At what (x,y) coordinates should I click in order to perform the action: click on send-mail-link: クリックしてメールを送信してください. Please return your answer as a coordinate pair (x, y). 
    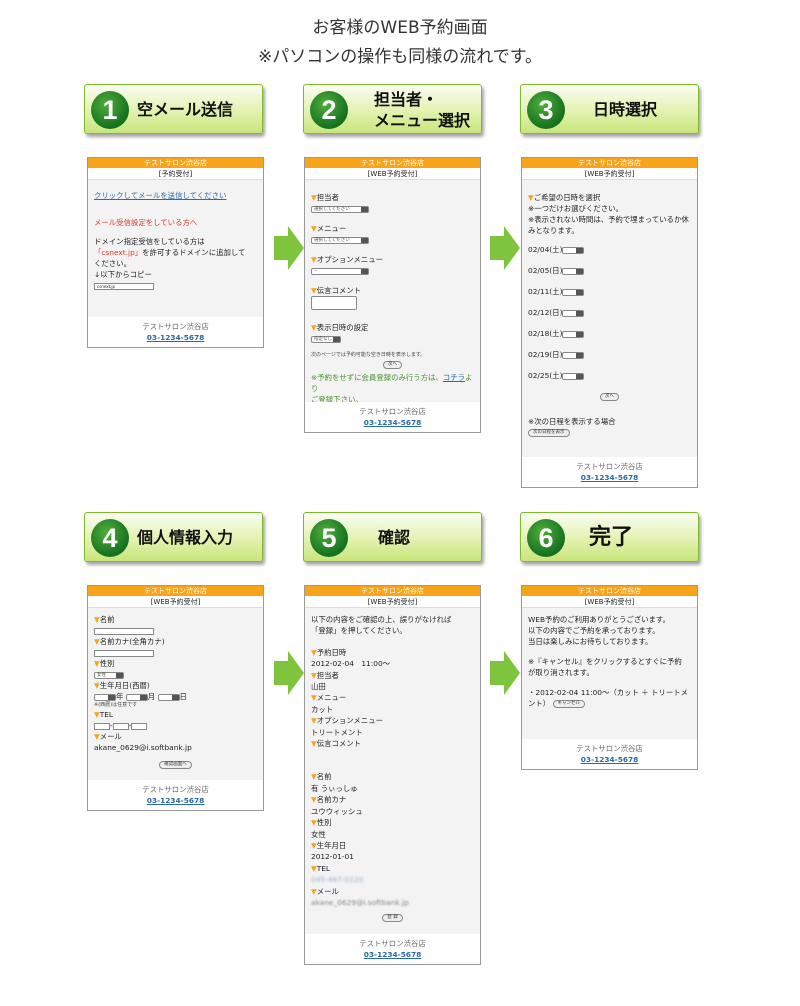
    Looking at the image, I should click on (175, 195).